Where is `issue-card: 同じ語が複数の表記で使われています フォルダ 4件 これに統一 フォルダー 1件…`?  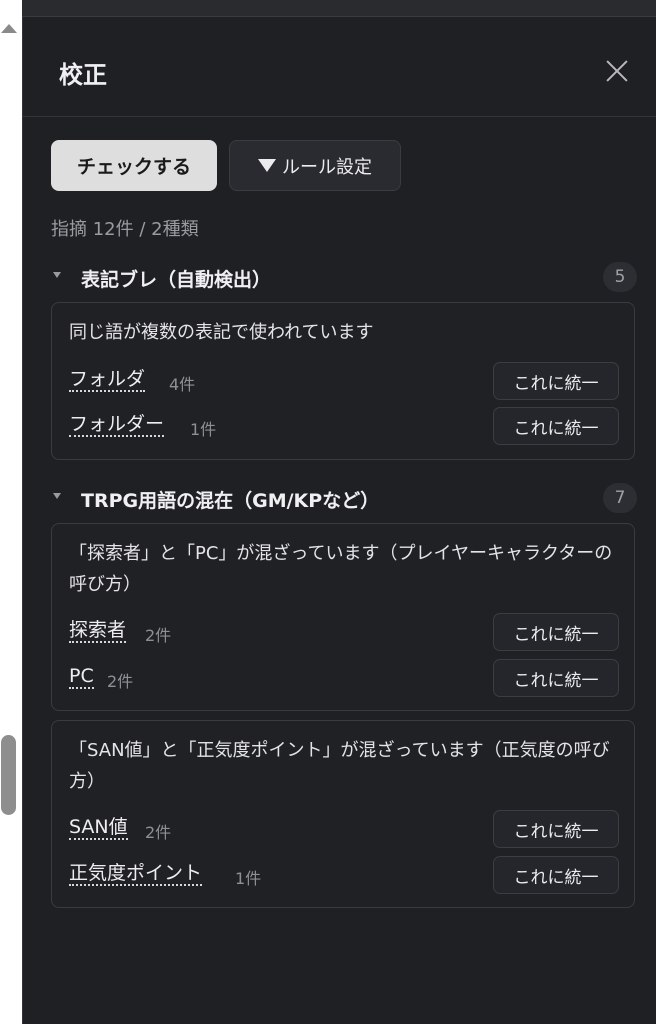 issue-card: 同じ語が複数の表記で使われています フォルダ 4件 これに統一 フォルダー 1件… is located at coordinates (343, 381).